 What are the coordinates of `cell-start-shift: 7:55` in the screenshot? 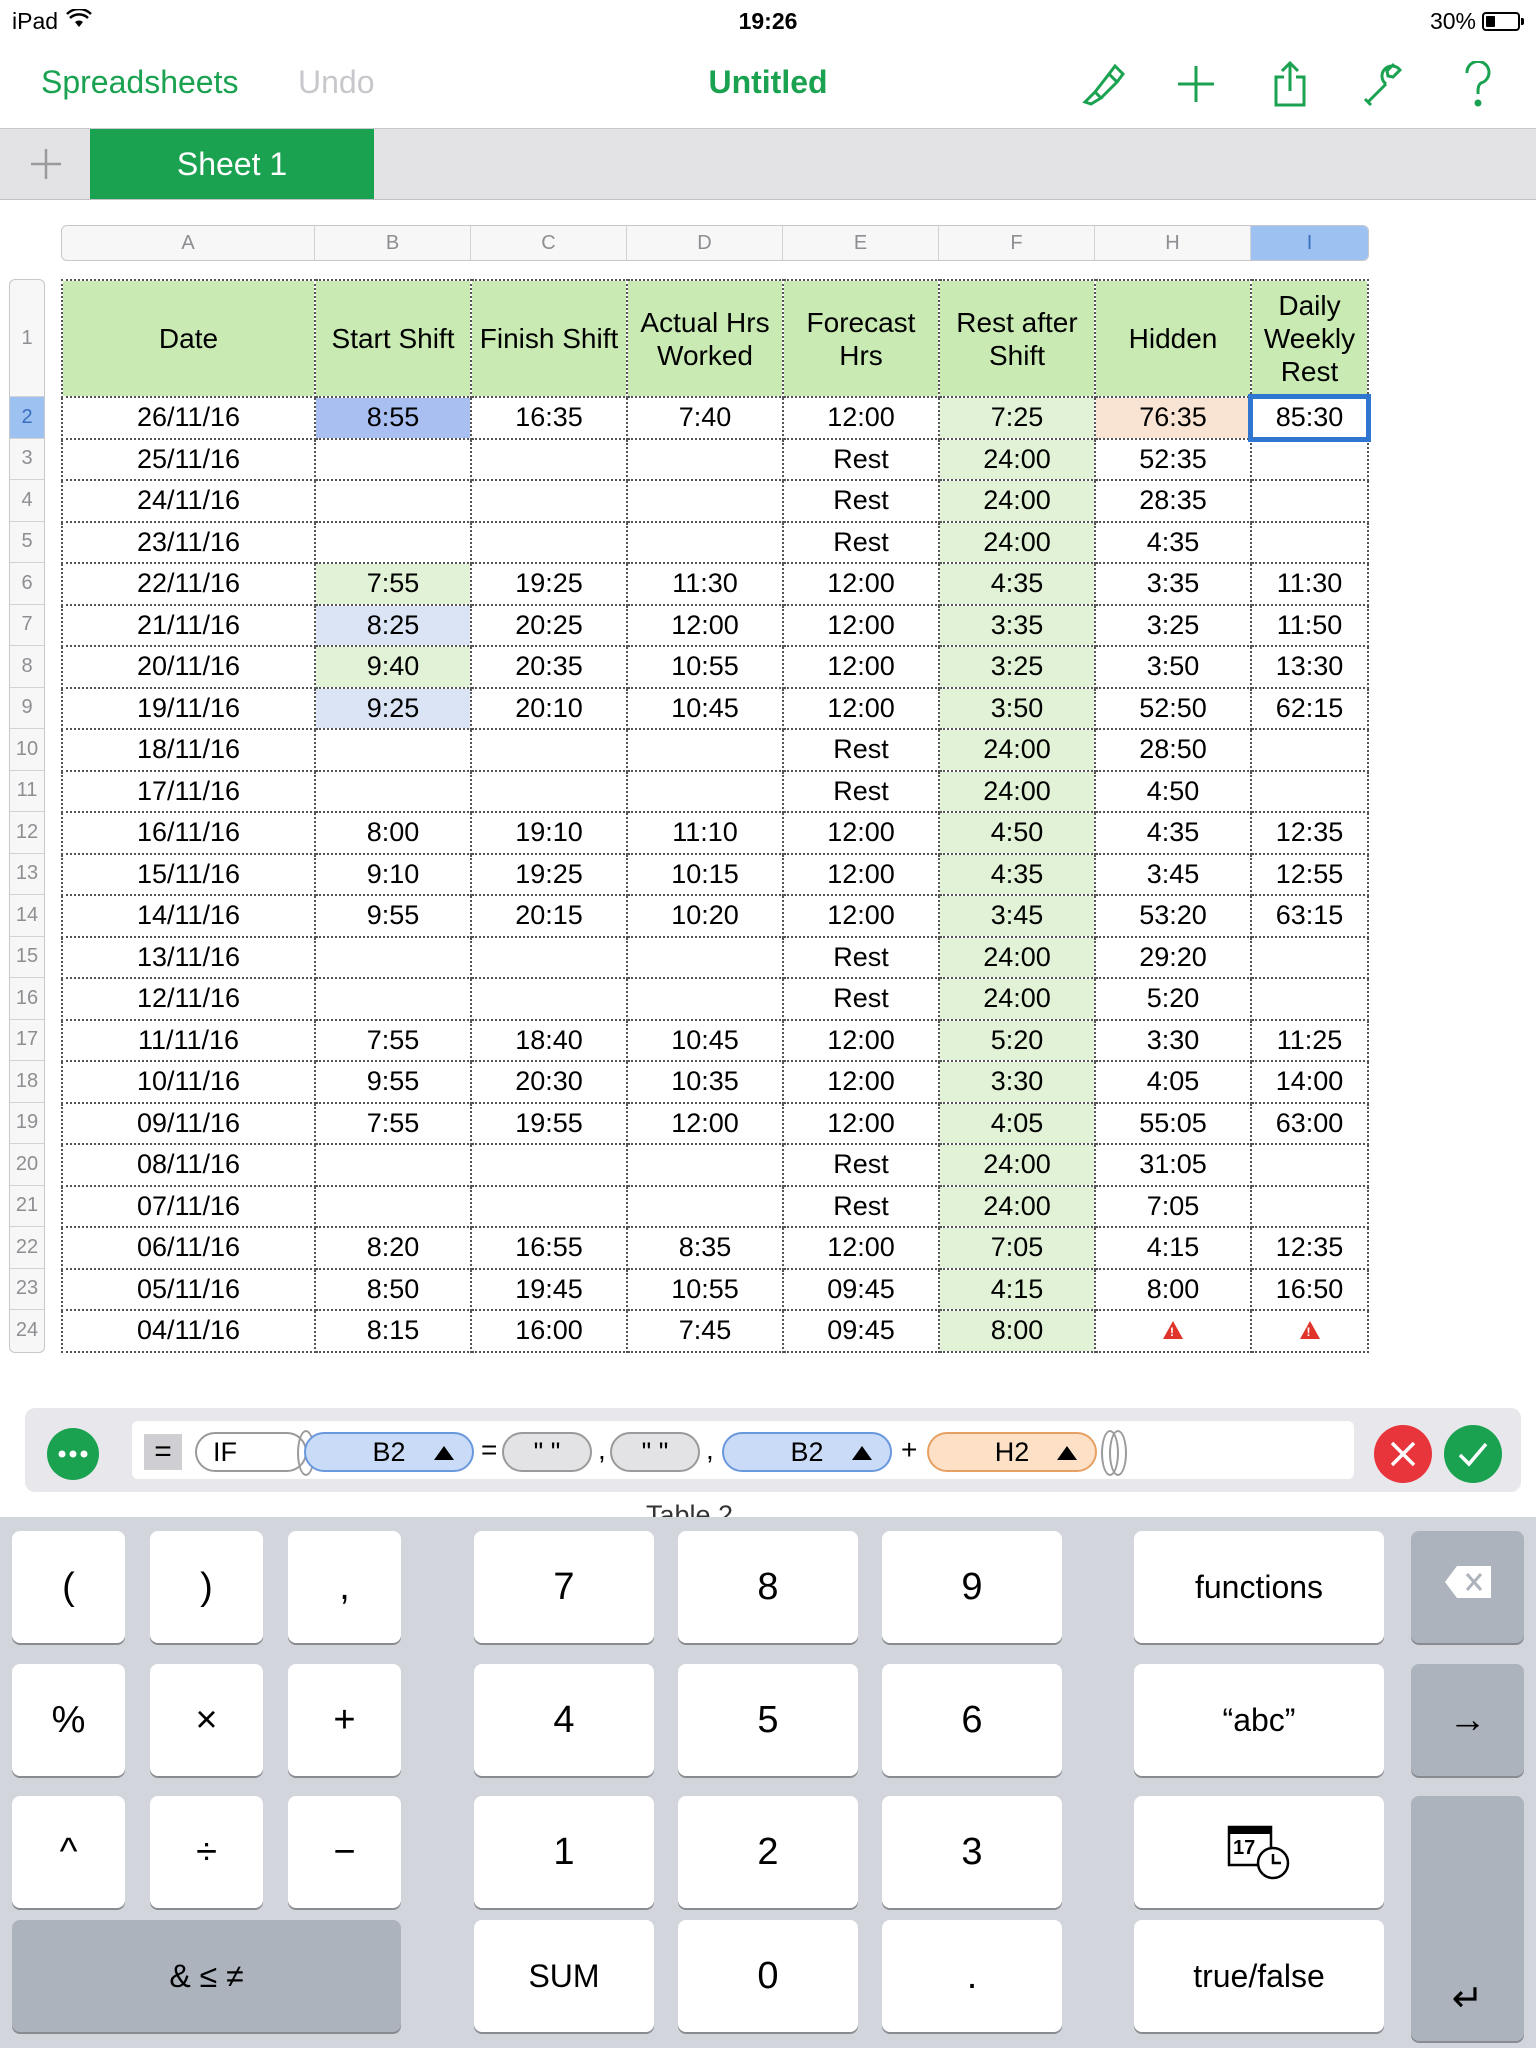 It's located at (393, 584).